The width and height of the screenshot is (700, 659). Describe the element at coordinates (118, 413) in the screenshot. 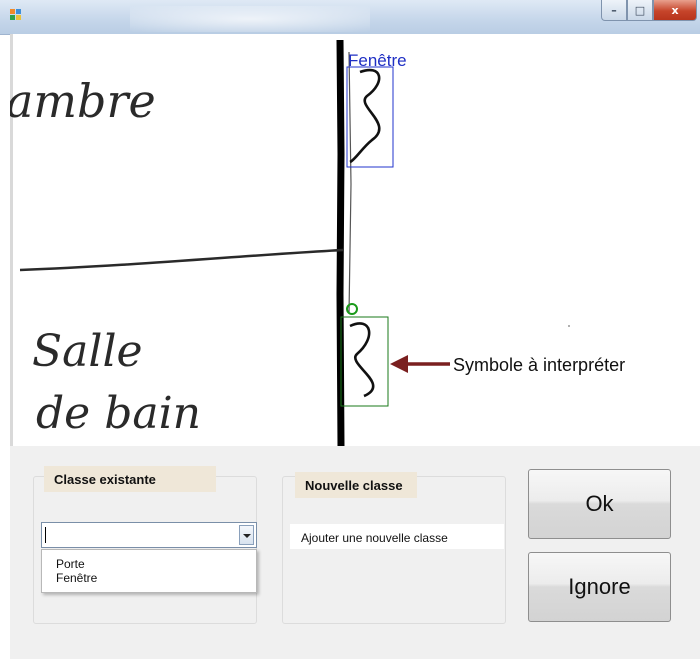

I see `handwriting-de-bain: de bain` at that location.